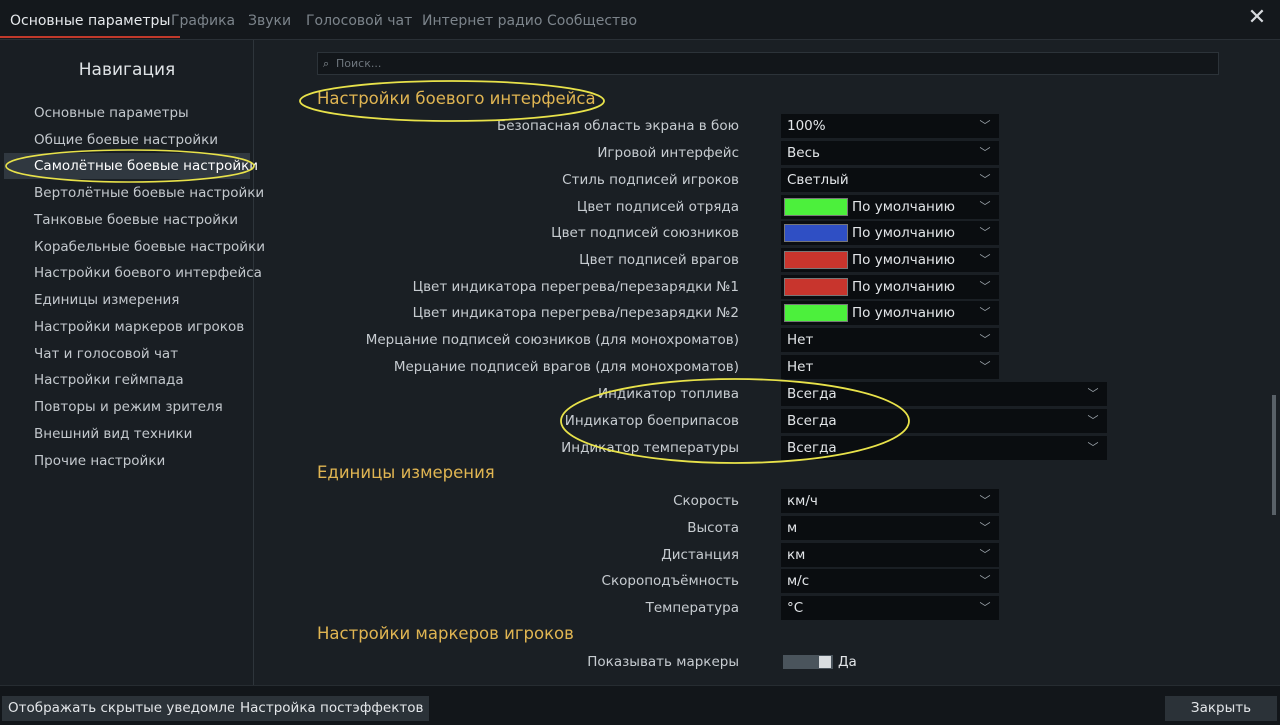  I want to click on close-button: Закрыть, so click(1221, 708).